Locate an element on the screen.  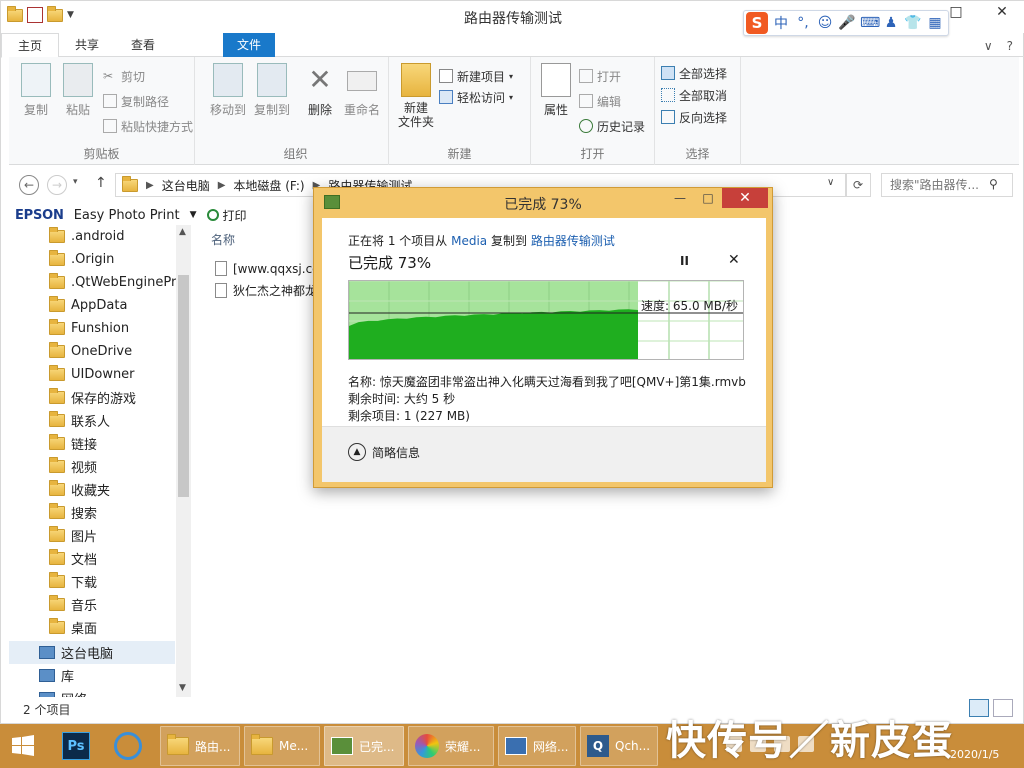
new-item-button: 新建项目 ▾ is located at coordinates (476, 76).